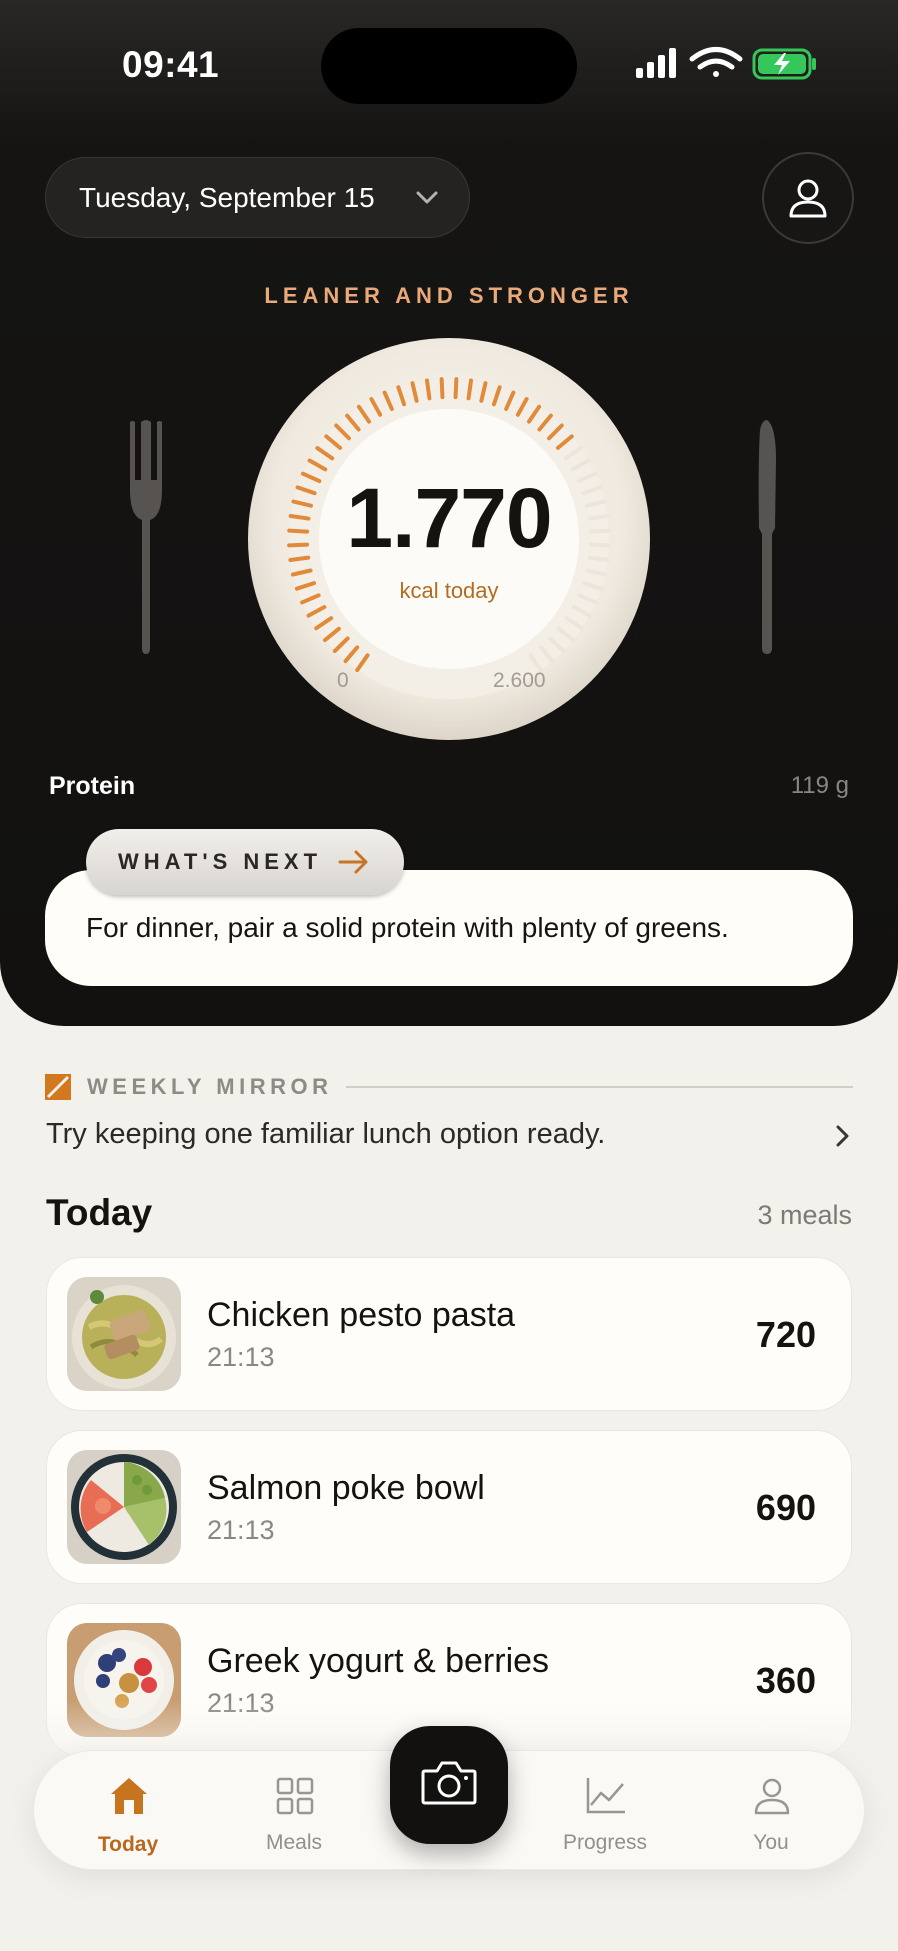  What do you see at coordinates (124, 1507) in the screenshot?
I see `meal-photo-poke` at bounding box center [124, 1507].